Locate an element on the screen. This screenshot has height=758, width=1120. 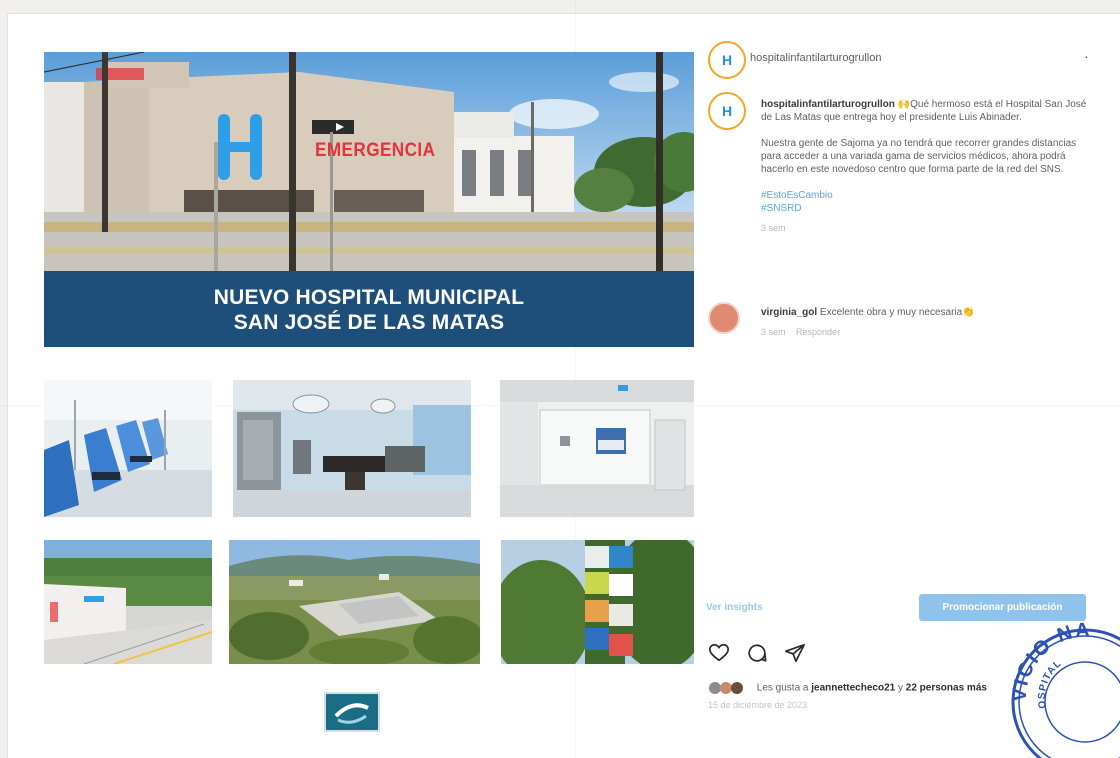
town-aerial-graphic is located at coordinates (354, 602).